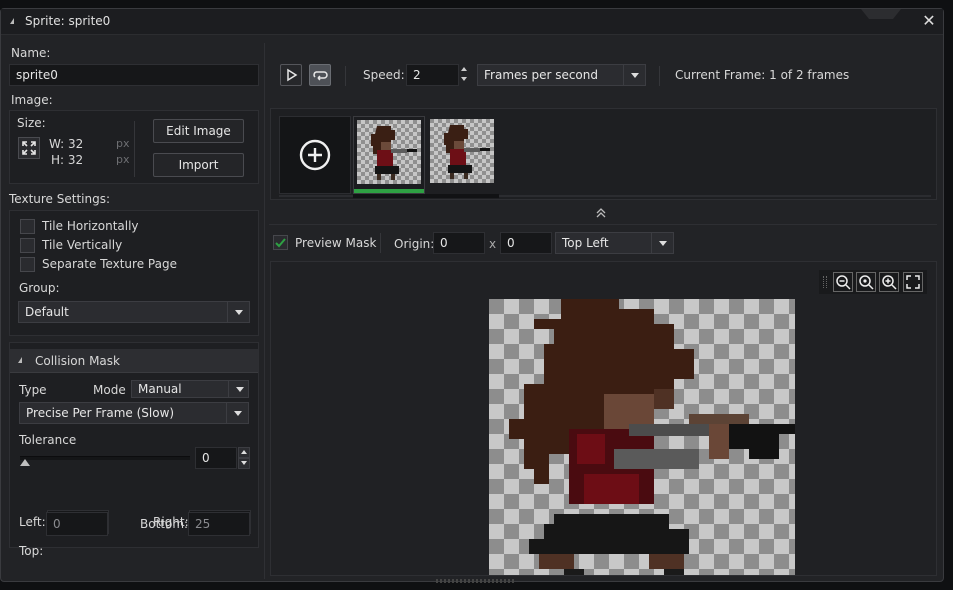 The height and width of the screenshot is (590, 953). What do you see at coordinates (561, 75) in the screenshot?
I see `speed-unit-dropdown: Frames per second` at bounding box center [561, 75].